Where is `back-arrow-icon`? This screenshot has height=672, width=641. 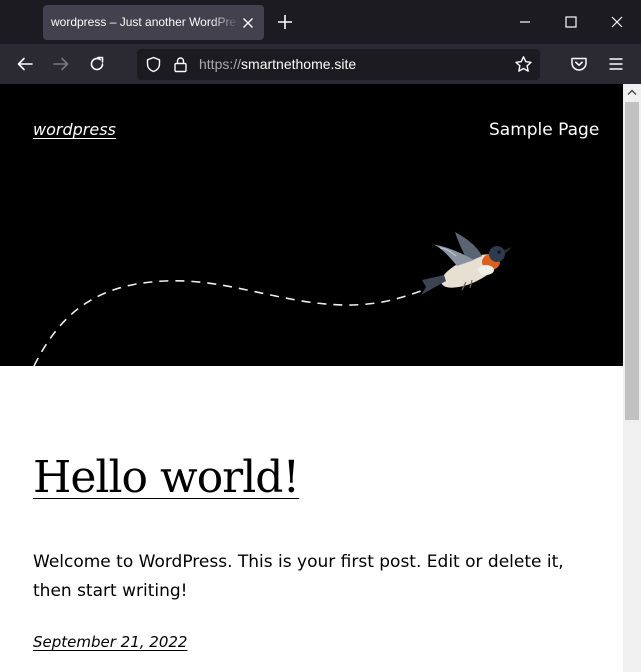
back-arrow-icon is located at coordinates (25, 64).